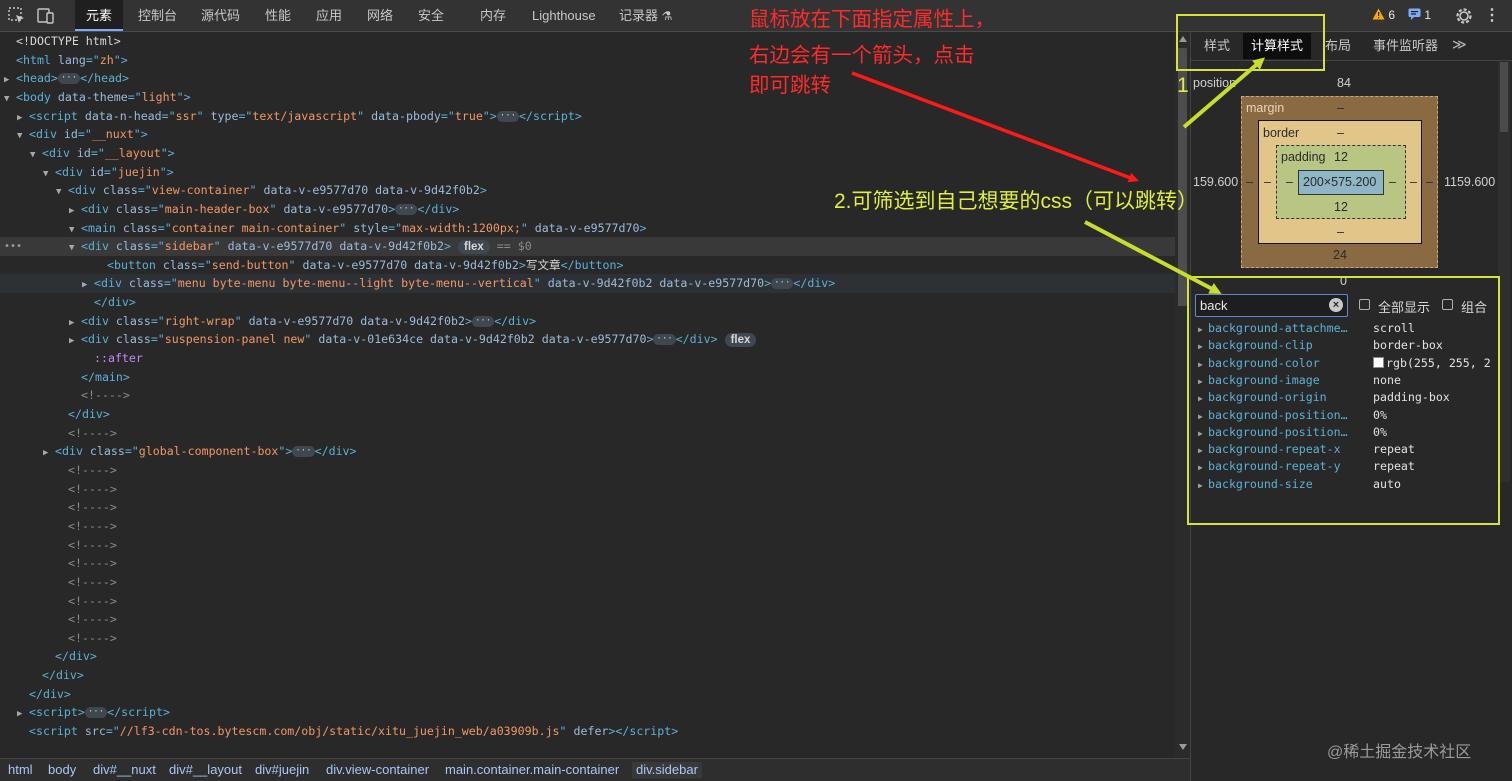 The height and width of the screenshot is (781, 1512). What do you see at coordinates (1399, 752) in the screenshot?
I see `watermark: @稀土掘金技术社区` at bounding box center [1399, 752].